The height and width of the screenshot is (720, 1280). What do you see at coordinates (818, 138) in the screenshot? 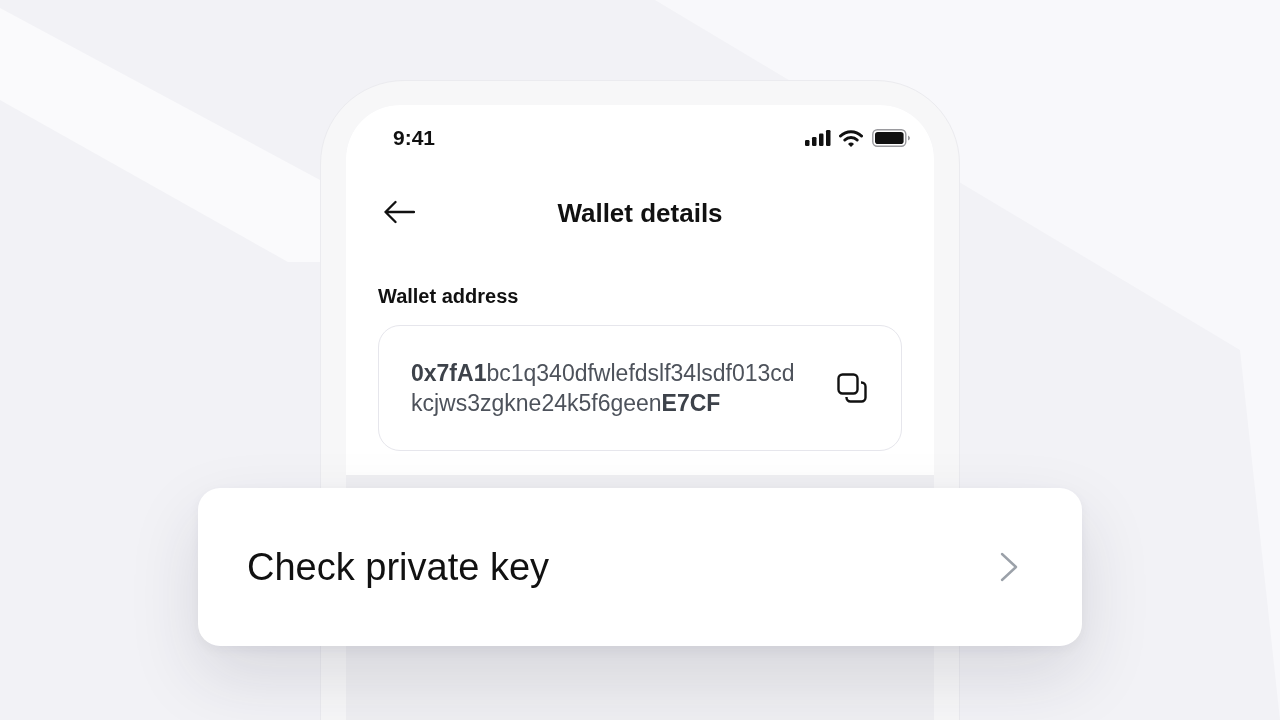
I see `signal-icon` at bounding box center [818, 138].